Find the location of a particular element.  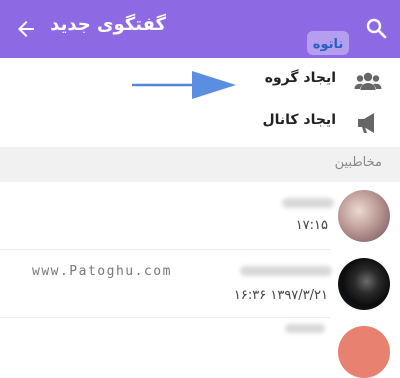

create-group-label: ایجاد گروه is located at coordinates (300, 78).